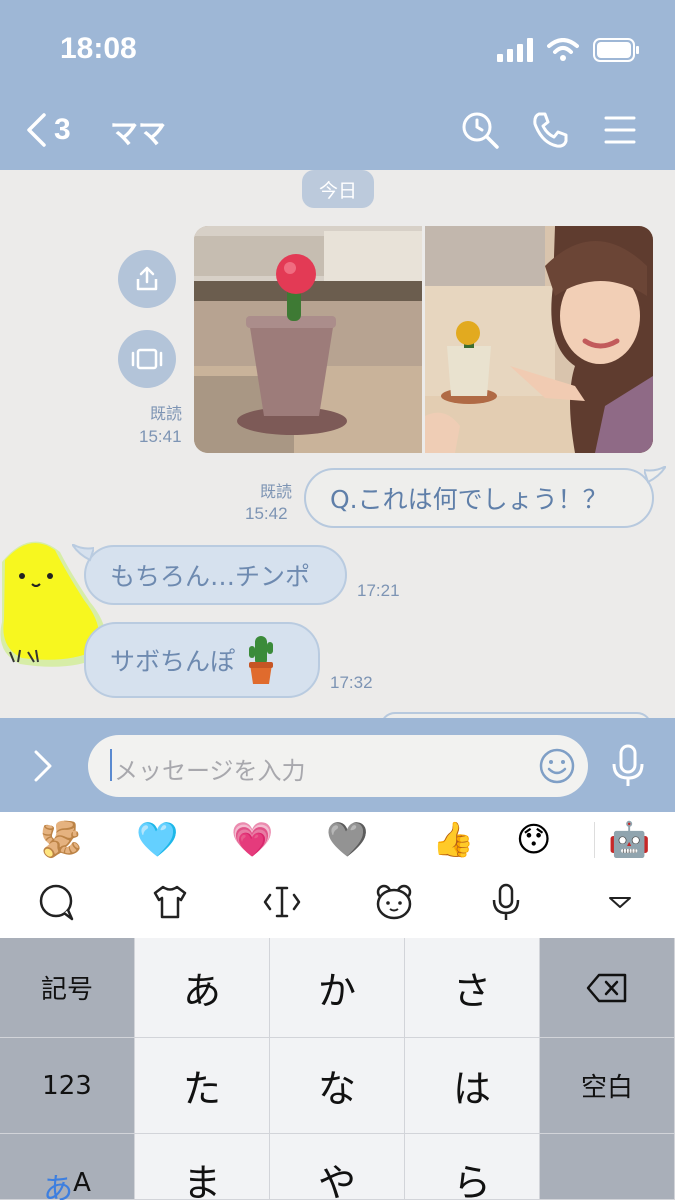 This screenshot has height=1200, width=675. Describe the element at coordinates (47, 130) in the screenshot. I see `back-button: 3` at that location.